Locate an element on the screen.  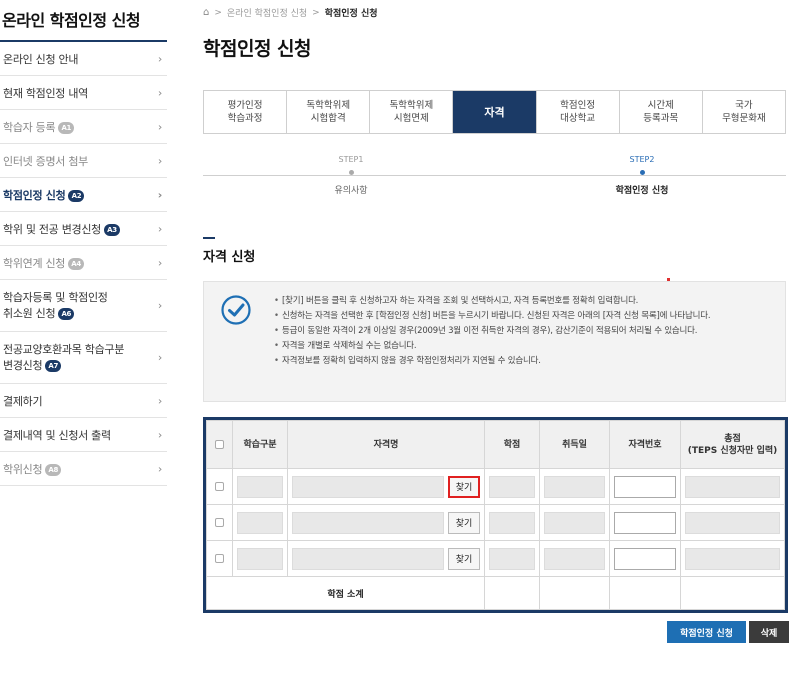
step-badge: A2 is located at coordinates (76, 195).